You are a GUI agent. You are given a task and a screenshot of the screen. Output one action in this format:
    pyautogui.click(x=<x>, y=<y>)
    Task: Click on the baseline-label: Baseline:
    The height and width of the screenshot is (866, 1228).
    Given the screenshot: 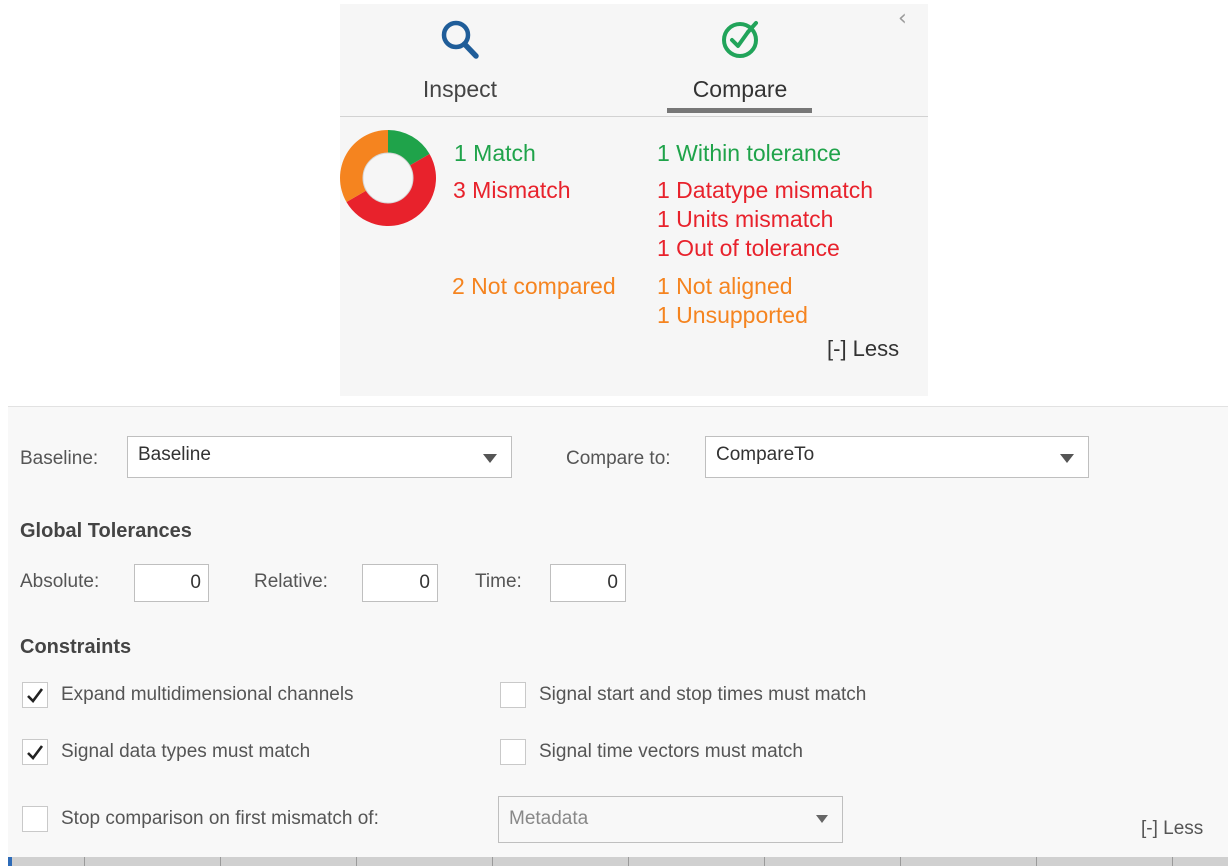 What is the action you would take?
    pyautogui.click(x=59, y=458)
    